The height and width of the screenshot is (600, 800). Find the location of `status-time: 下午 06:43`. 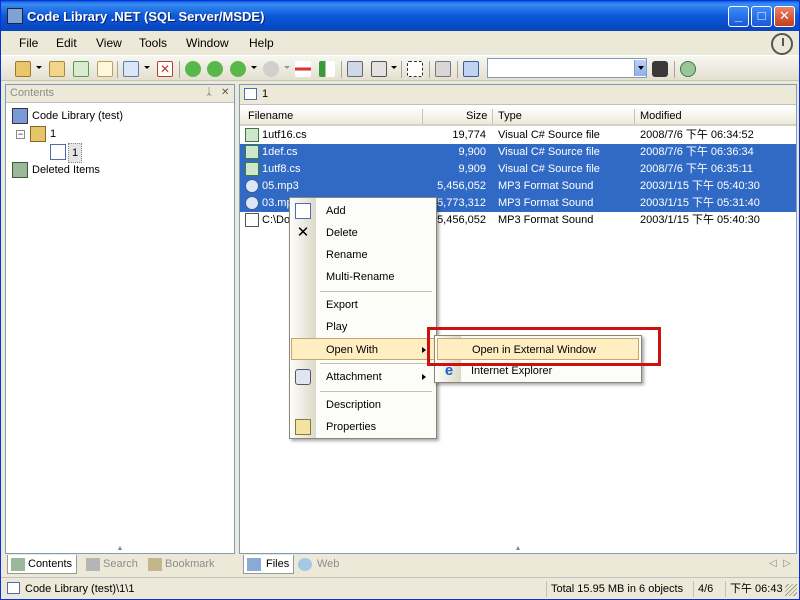

status-time: 下午 06:43 is located at coordinates (755, 589).